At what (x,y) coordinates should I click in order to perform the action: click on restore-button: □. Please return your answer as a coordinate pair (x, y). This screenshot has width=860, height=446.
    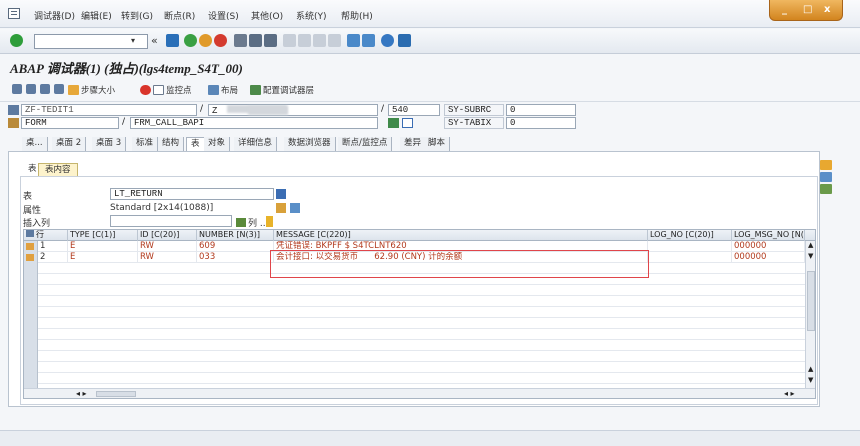
    Looking at the image, I should click on (807, 9).